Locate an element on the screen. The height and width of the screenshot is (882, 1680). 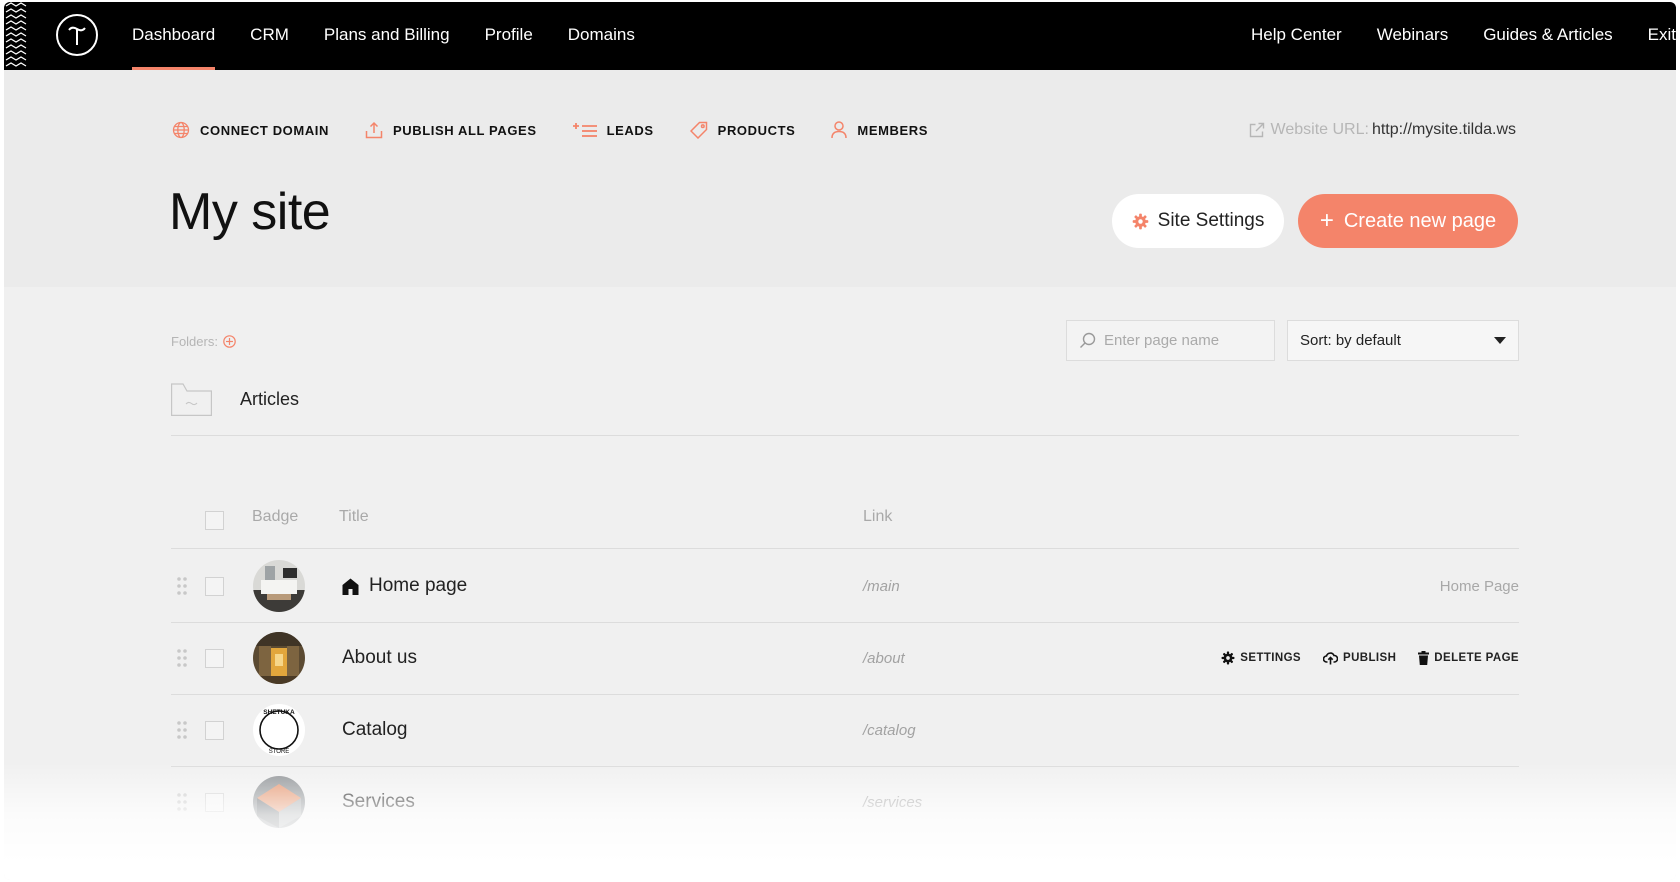
folders-divider is located at coordinates (845, 435).